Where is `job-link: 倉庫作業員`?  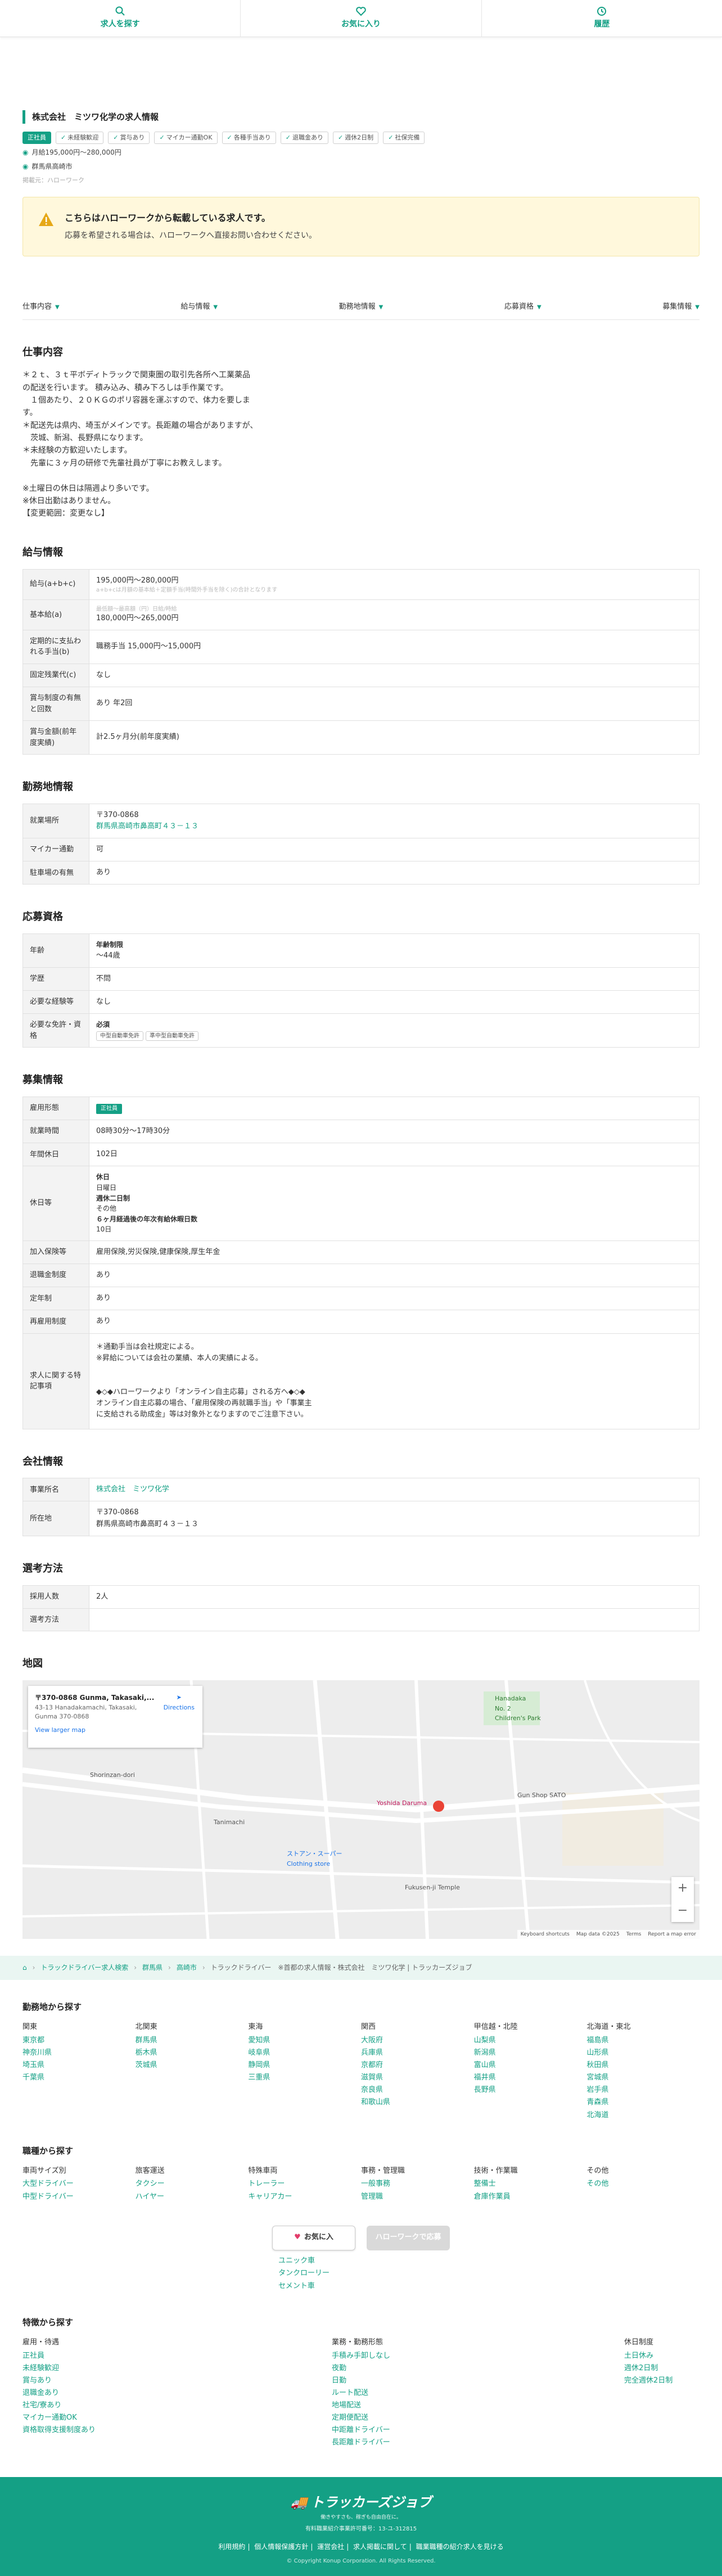
job-link: 倉庫作業員 is located at coordinates (530, 2197).